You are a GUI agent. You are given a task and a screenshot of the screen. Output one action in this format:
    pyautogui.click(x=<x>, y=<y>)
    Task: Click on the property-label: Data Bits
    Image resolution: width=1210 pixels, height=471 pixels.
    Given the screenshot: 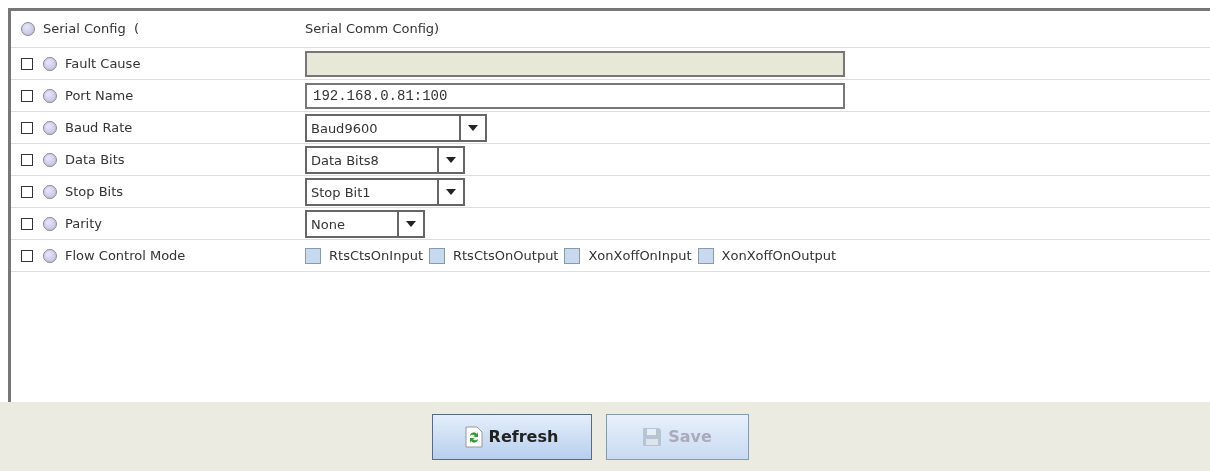 What is the action you would take?
    pyautogui.click(x=95, y=159)
    